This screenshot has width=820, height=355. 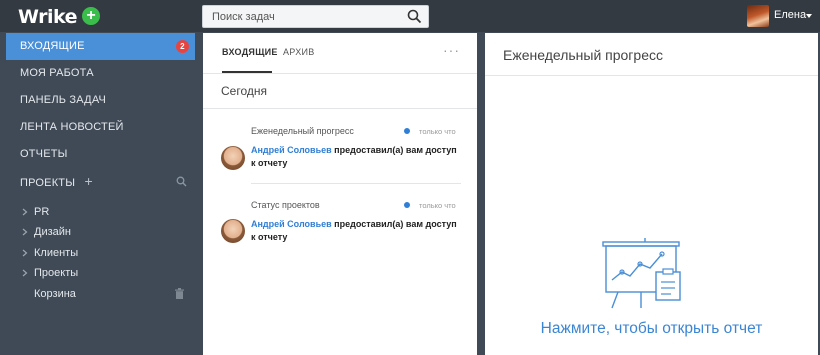 What do you see at coordinates (179, 293) in the screenshot?
I see `trash-icon` at bounding box center [179, 293].